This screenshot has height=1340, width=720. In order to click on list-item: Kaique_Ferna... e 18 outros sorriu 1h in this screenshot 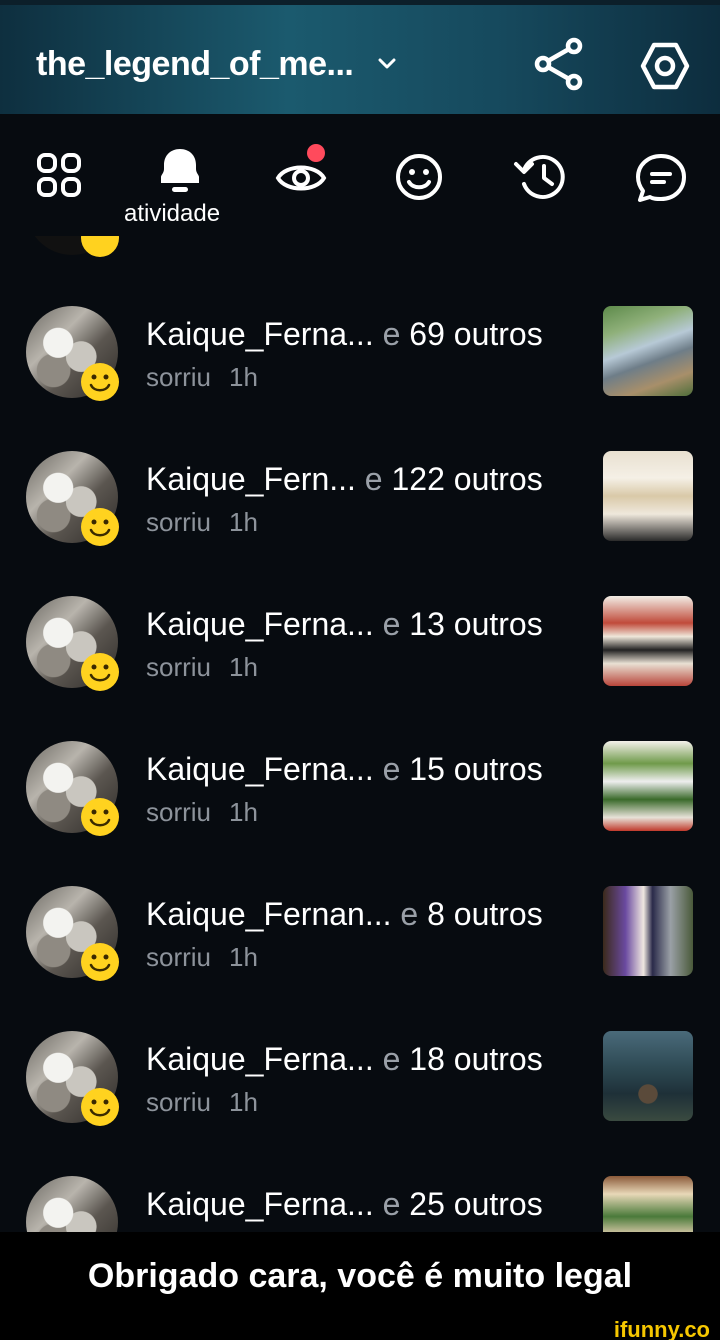, I will do `click(360, 1093)`.